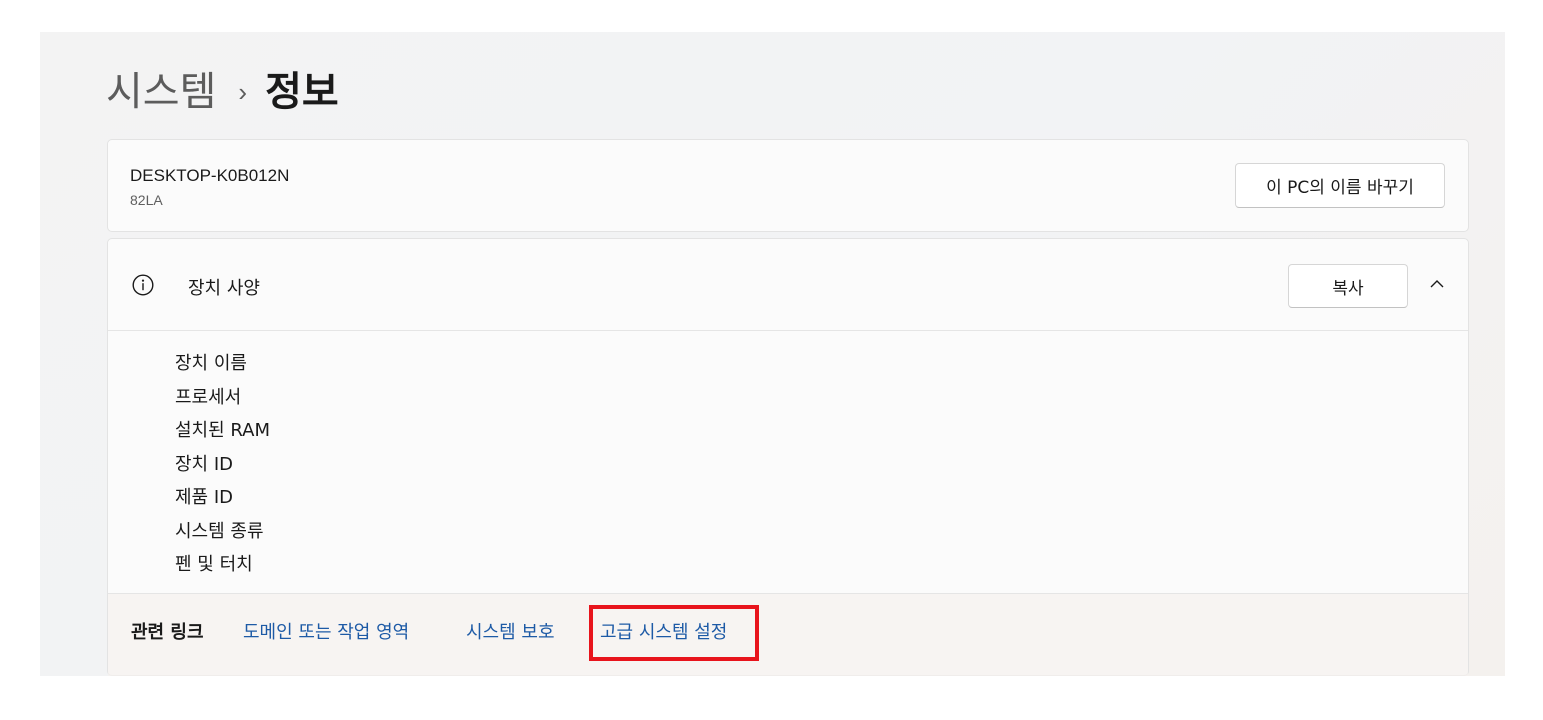 Image resolution: width=1543 pixels, height=720 pixels. I want to click on chevron-up-icon, so click(1437, 284).